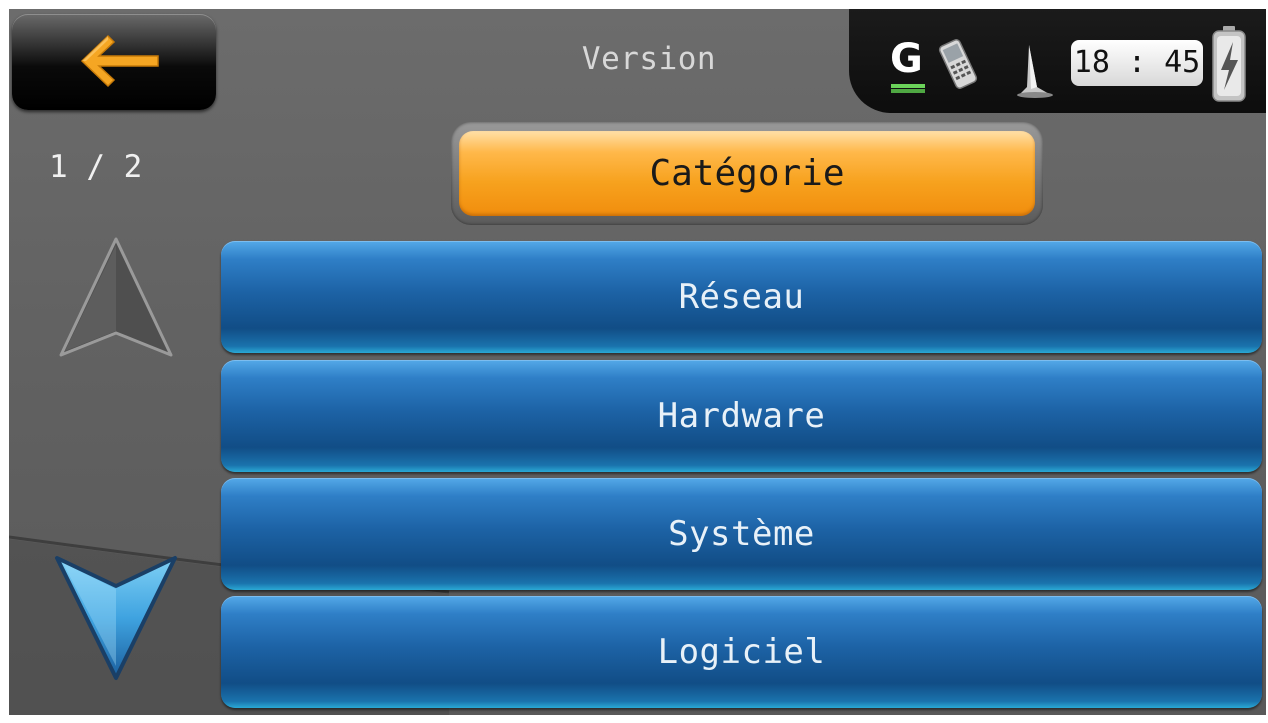  Describe the element at coordinates (958, 64) in the screenshot. I see `phone-icon` at that location.